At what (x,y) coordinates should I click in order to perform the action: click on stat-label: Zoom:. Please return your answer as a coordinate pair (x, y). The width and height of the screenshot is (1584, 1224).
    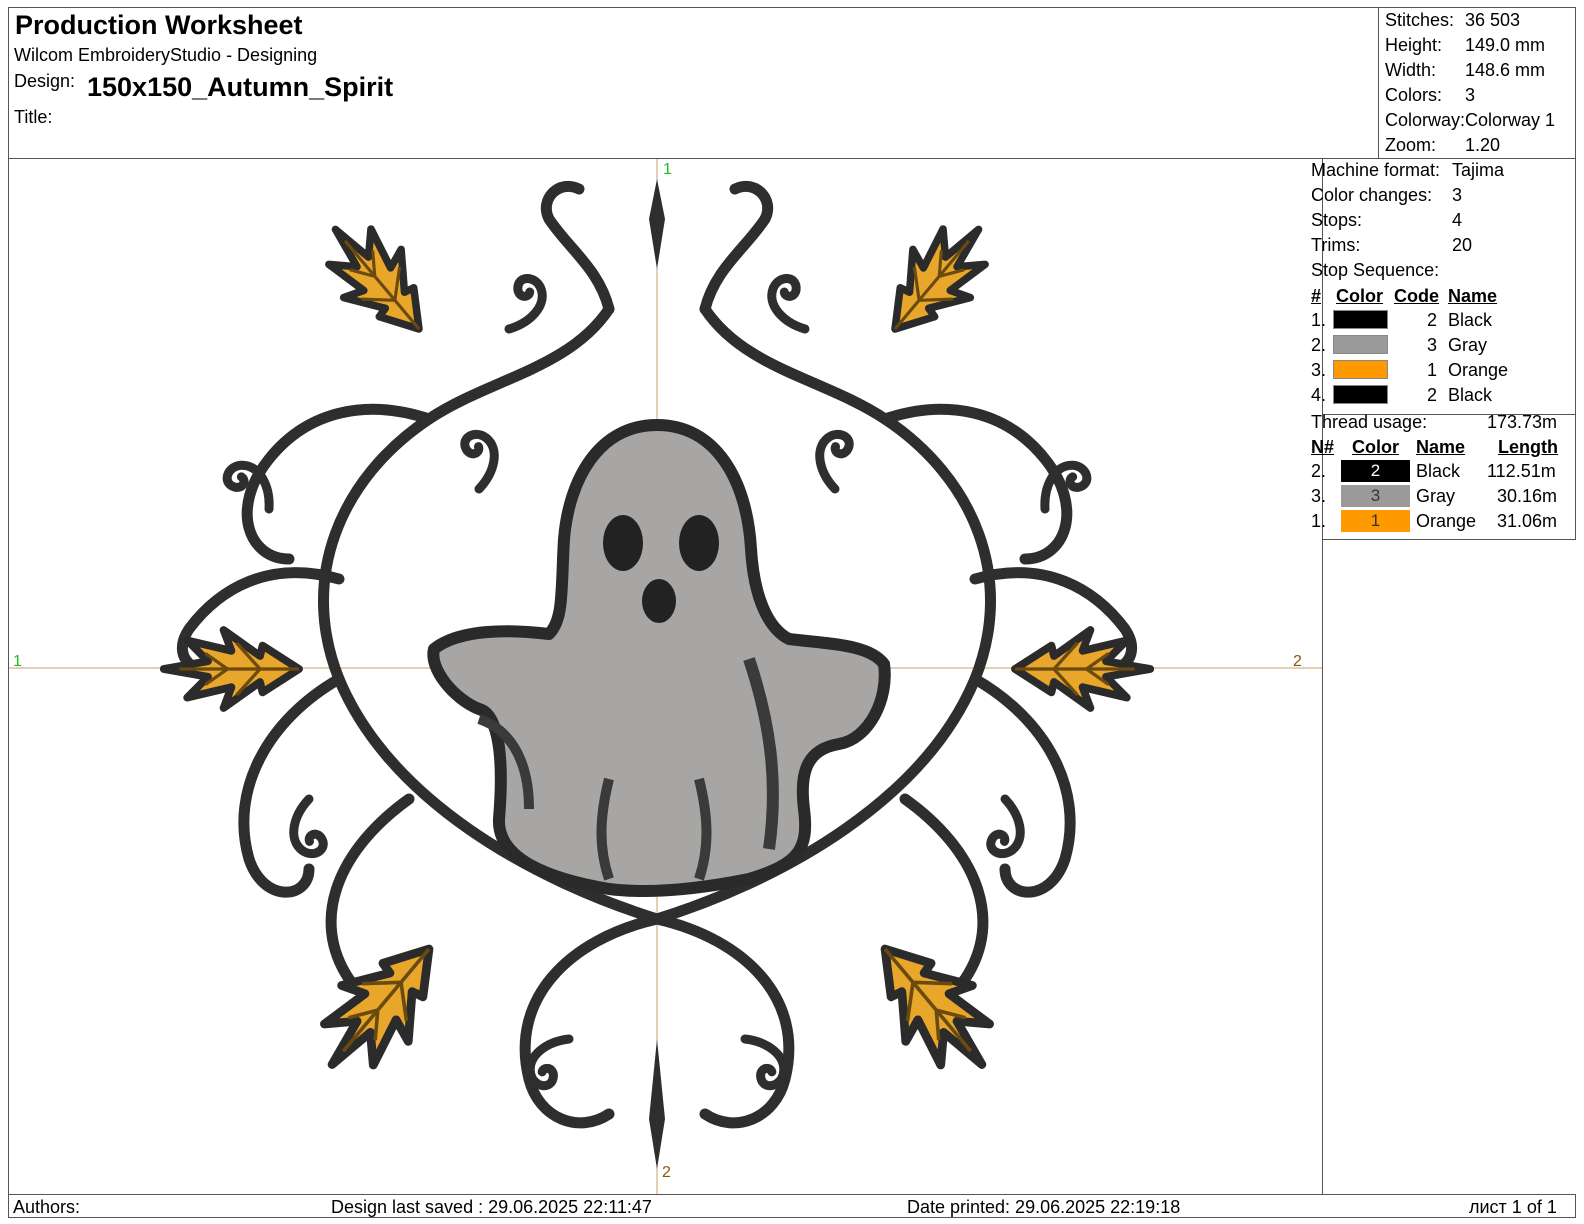
    Looking at the image, I should click on (1411, 145).